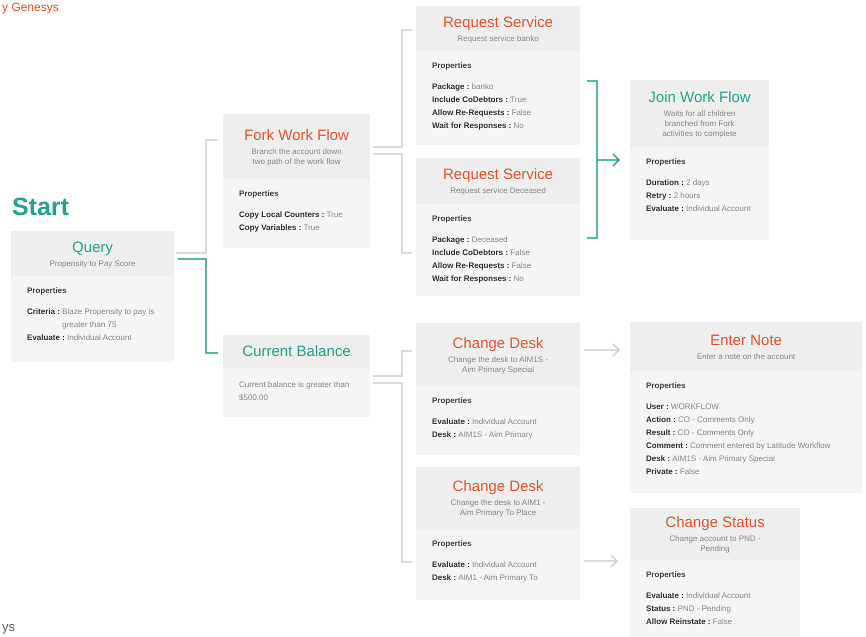 Image resolution: width=866 pixels, height=637 pixels. What do you see at coordinates (715, 523) in the screenshot?
I see `card-title: Change Status` at bounding box center [715, 523].